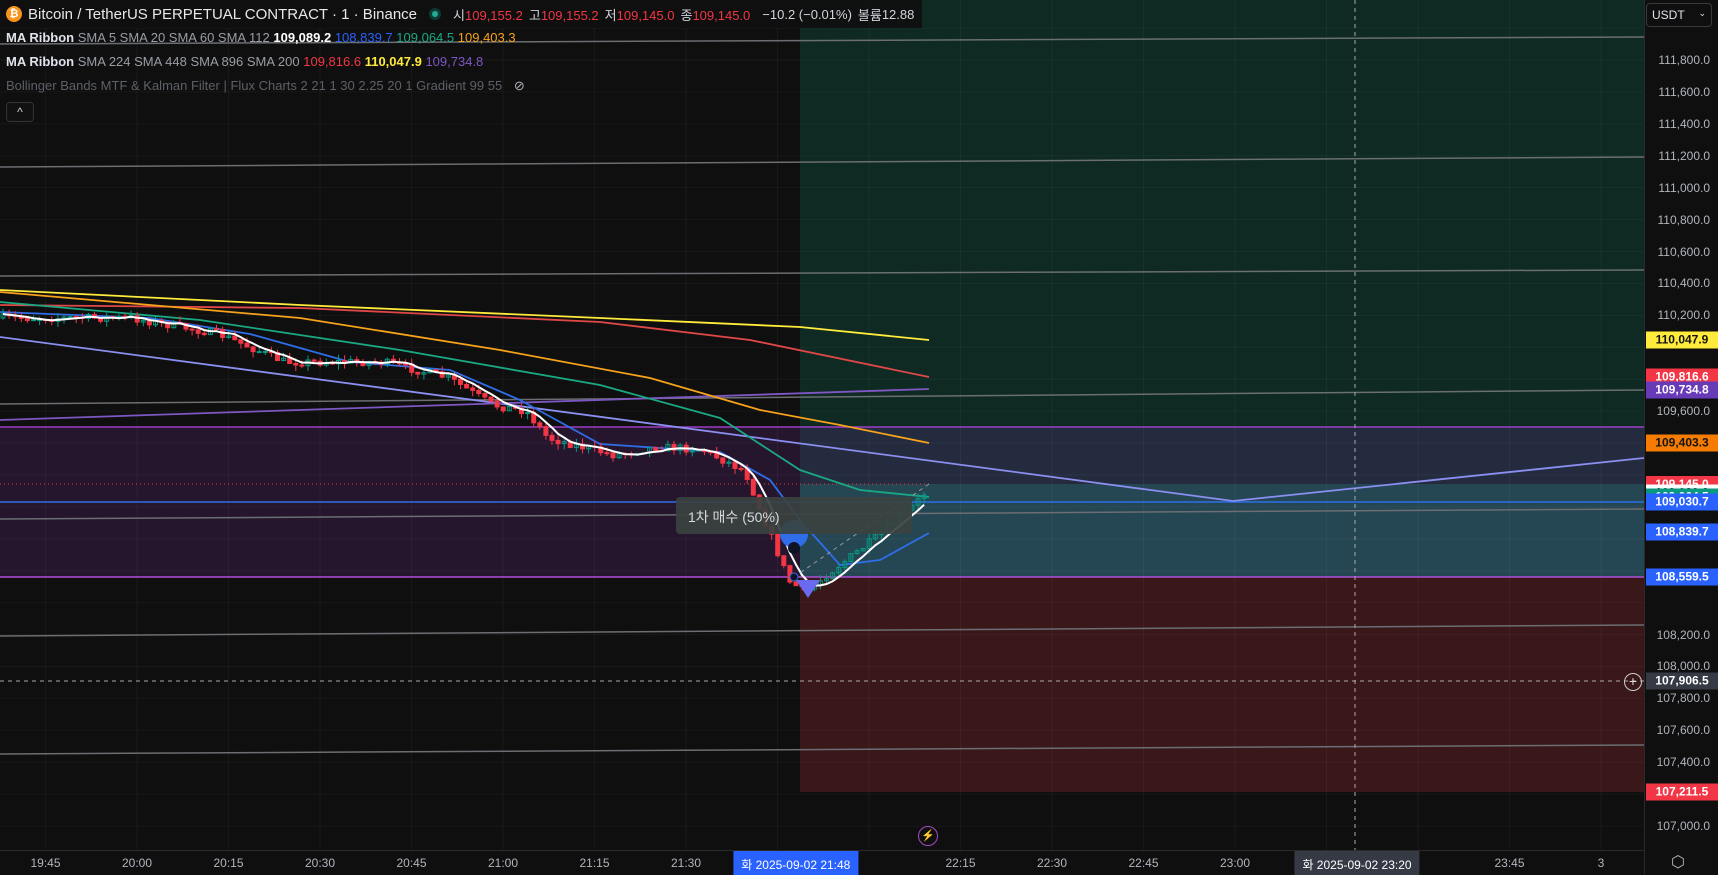 This screenshot has height=875, width=1718. What do you see at coordinates (1052, 863) in the screenshot?
I see `time-tick: 22:30` at bounding box center [1052, 863].